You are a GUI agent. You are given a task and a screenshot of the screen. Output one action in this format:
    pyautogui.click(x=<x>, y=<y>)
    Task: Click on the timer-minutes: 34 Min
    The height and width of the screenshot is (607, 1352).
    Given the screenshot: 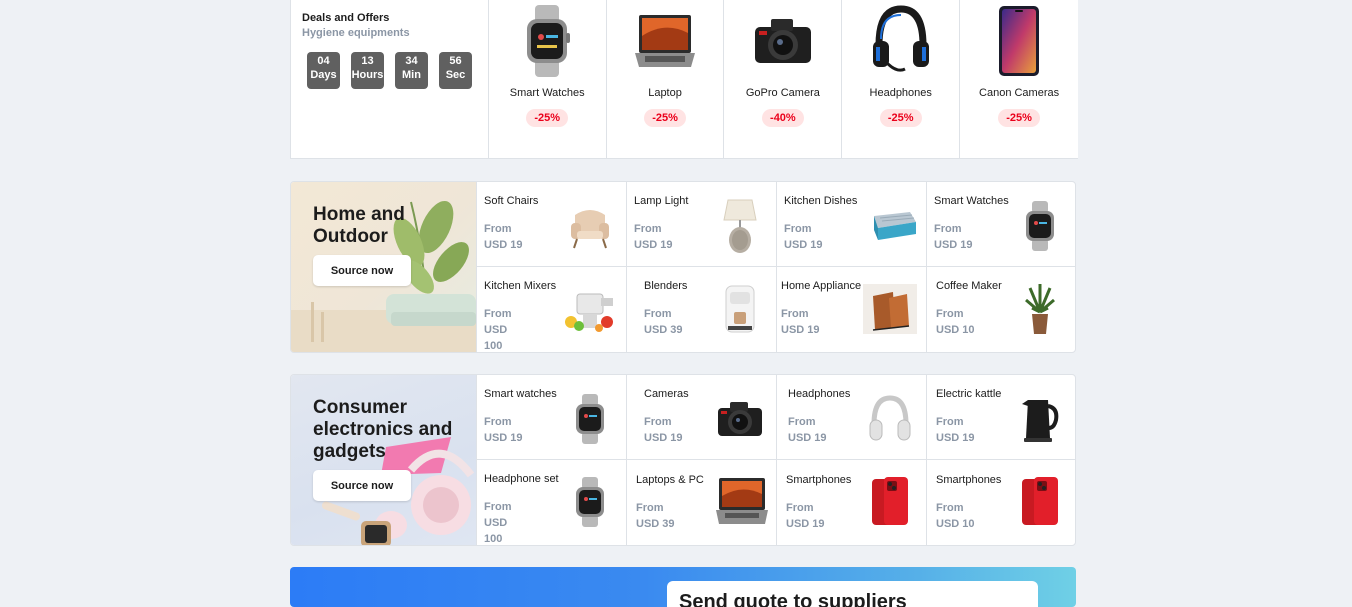 What is the action you would take?
    pyautogui.click(x=411, y=70)
    